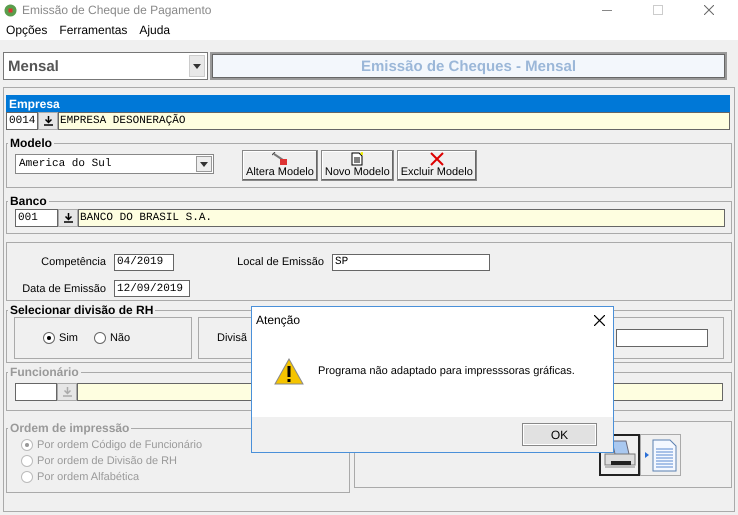 Image resolution: width=738 pixels, height=515 pixels. What do you see at coordinates (10, 10) in the screenshot?
I see `app-icon` at bounding box center [10, 10].